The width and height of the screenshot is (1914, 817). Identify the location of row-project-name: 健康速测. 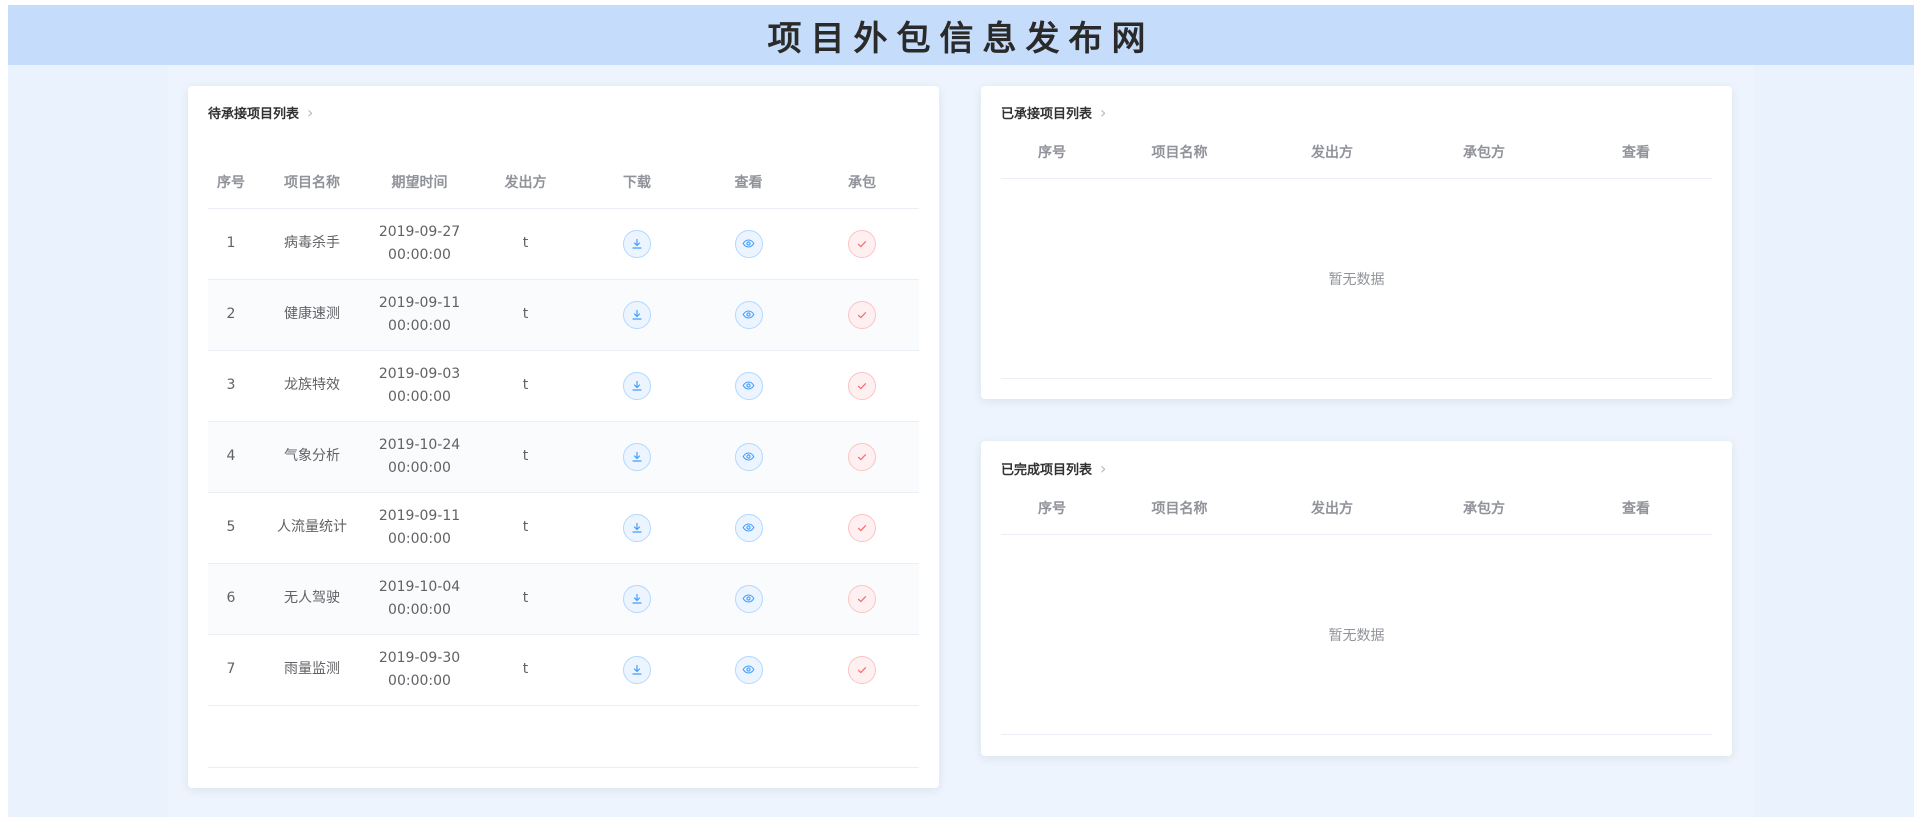
(312, 315).